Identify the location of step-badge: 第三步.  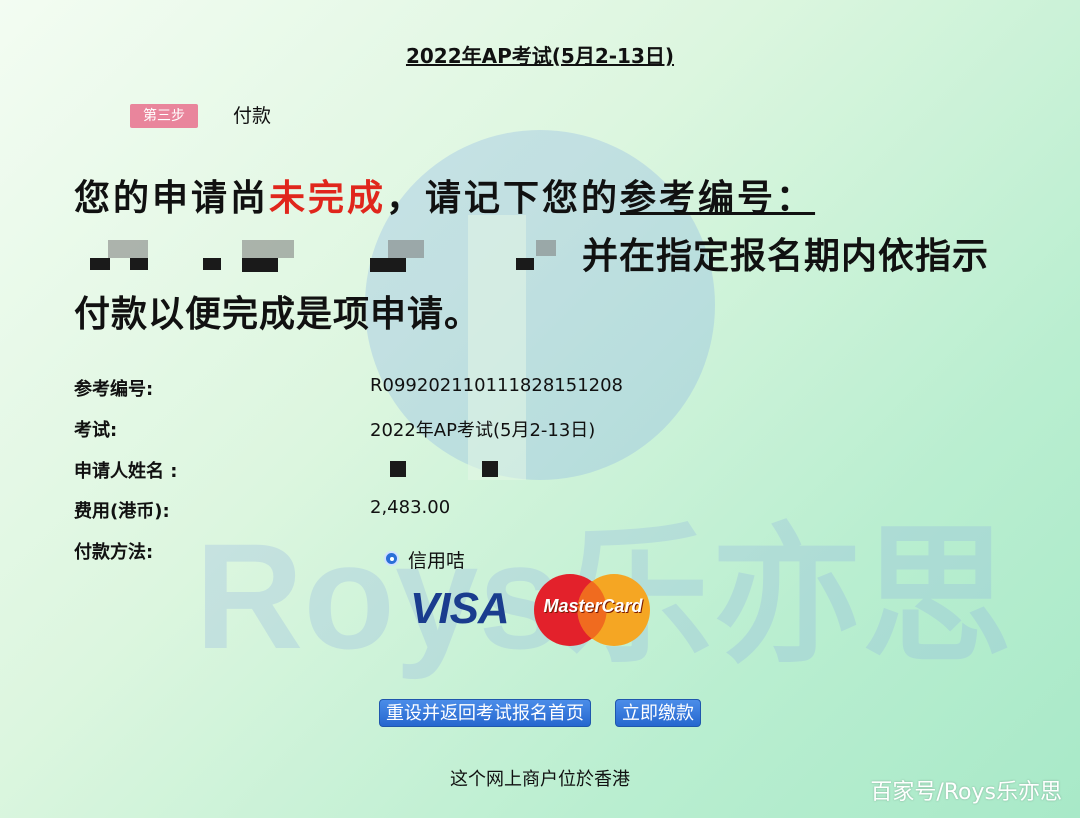
(164, 116).